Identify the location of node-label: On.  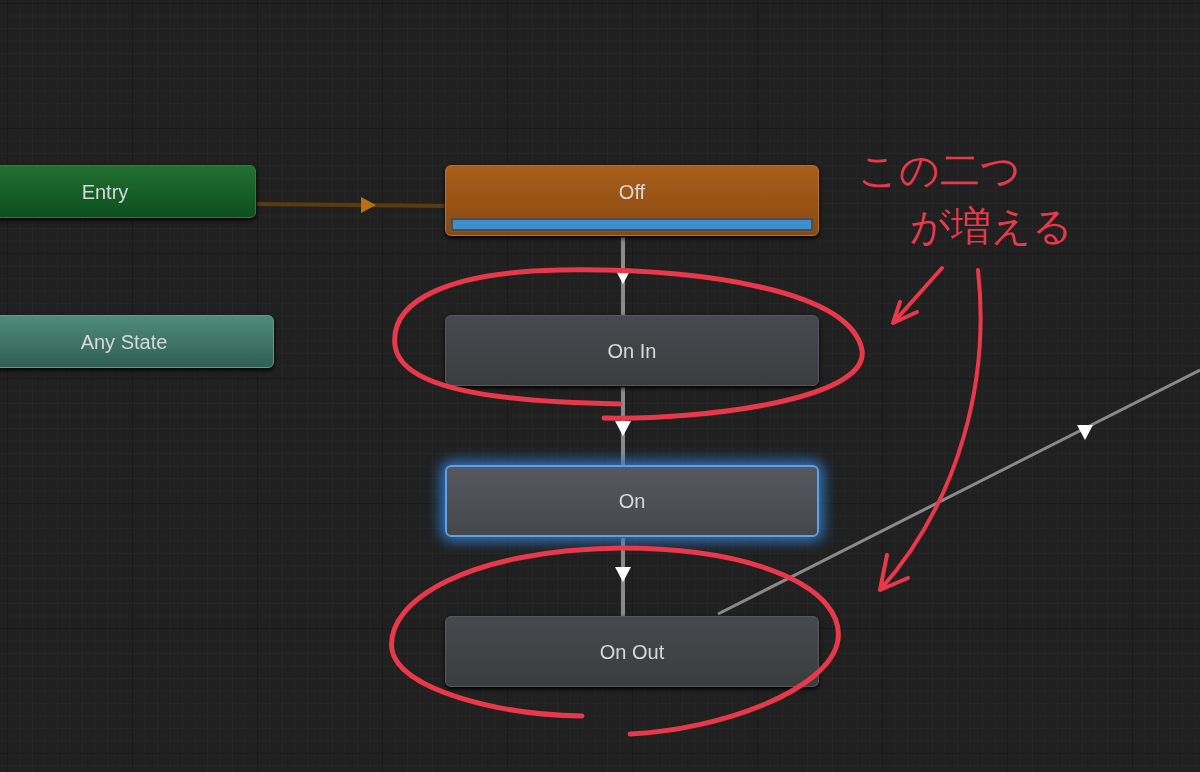
(632, 501).